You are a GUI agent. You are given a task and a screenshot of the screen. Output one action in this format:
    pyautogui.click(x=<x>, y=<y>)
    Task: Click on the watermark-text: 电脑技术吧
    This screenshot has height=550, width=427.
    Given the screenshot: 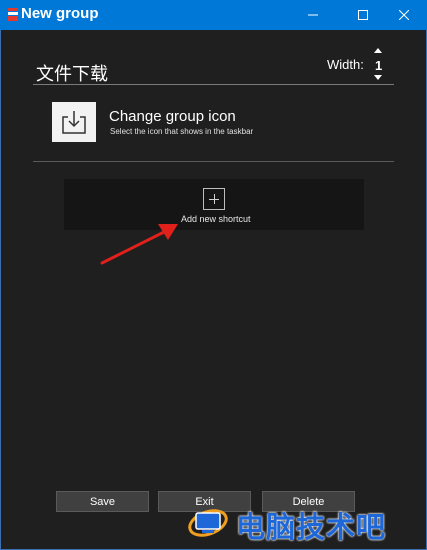 What is the action you would take?
    pyautogui.click(x=311, y=527)
    